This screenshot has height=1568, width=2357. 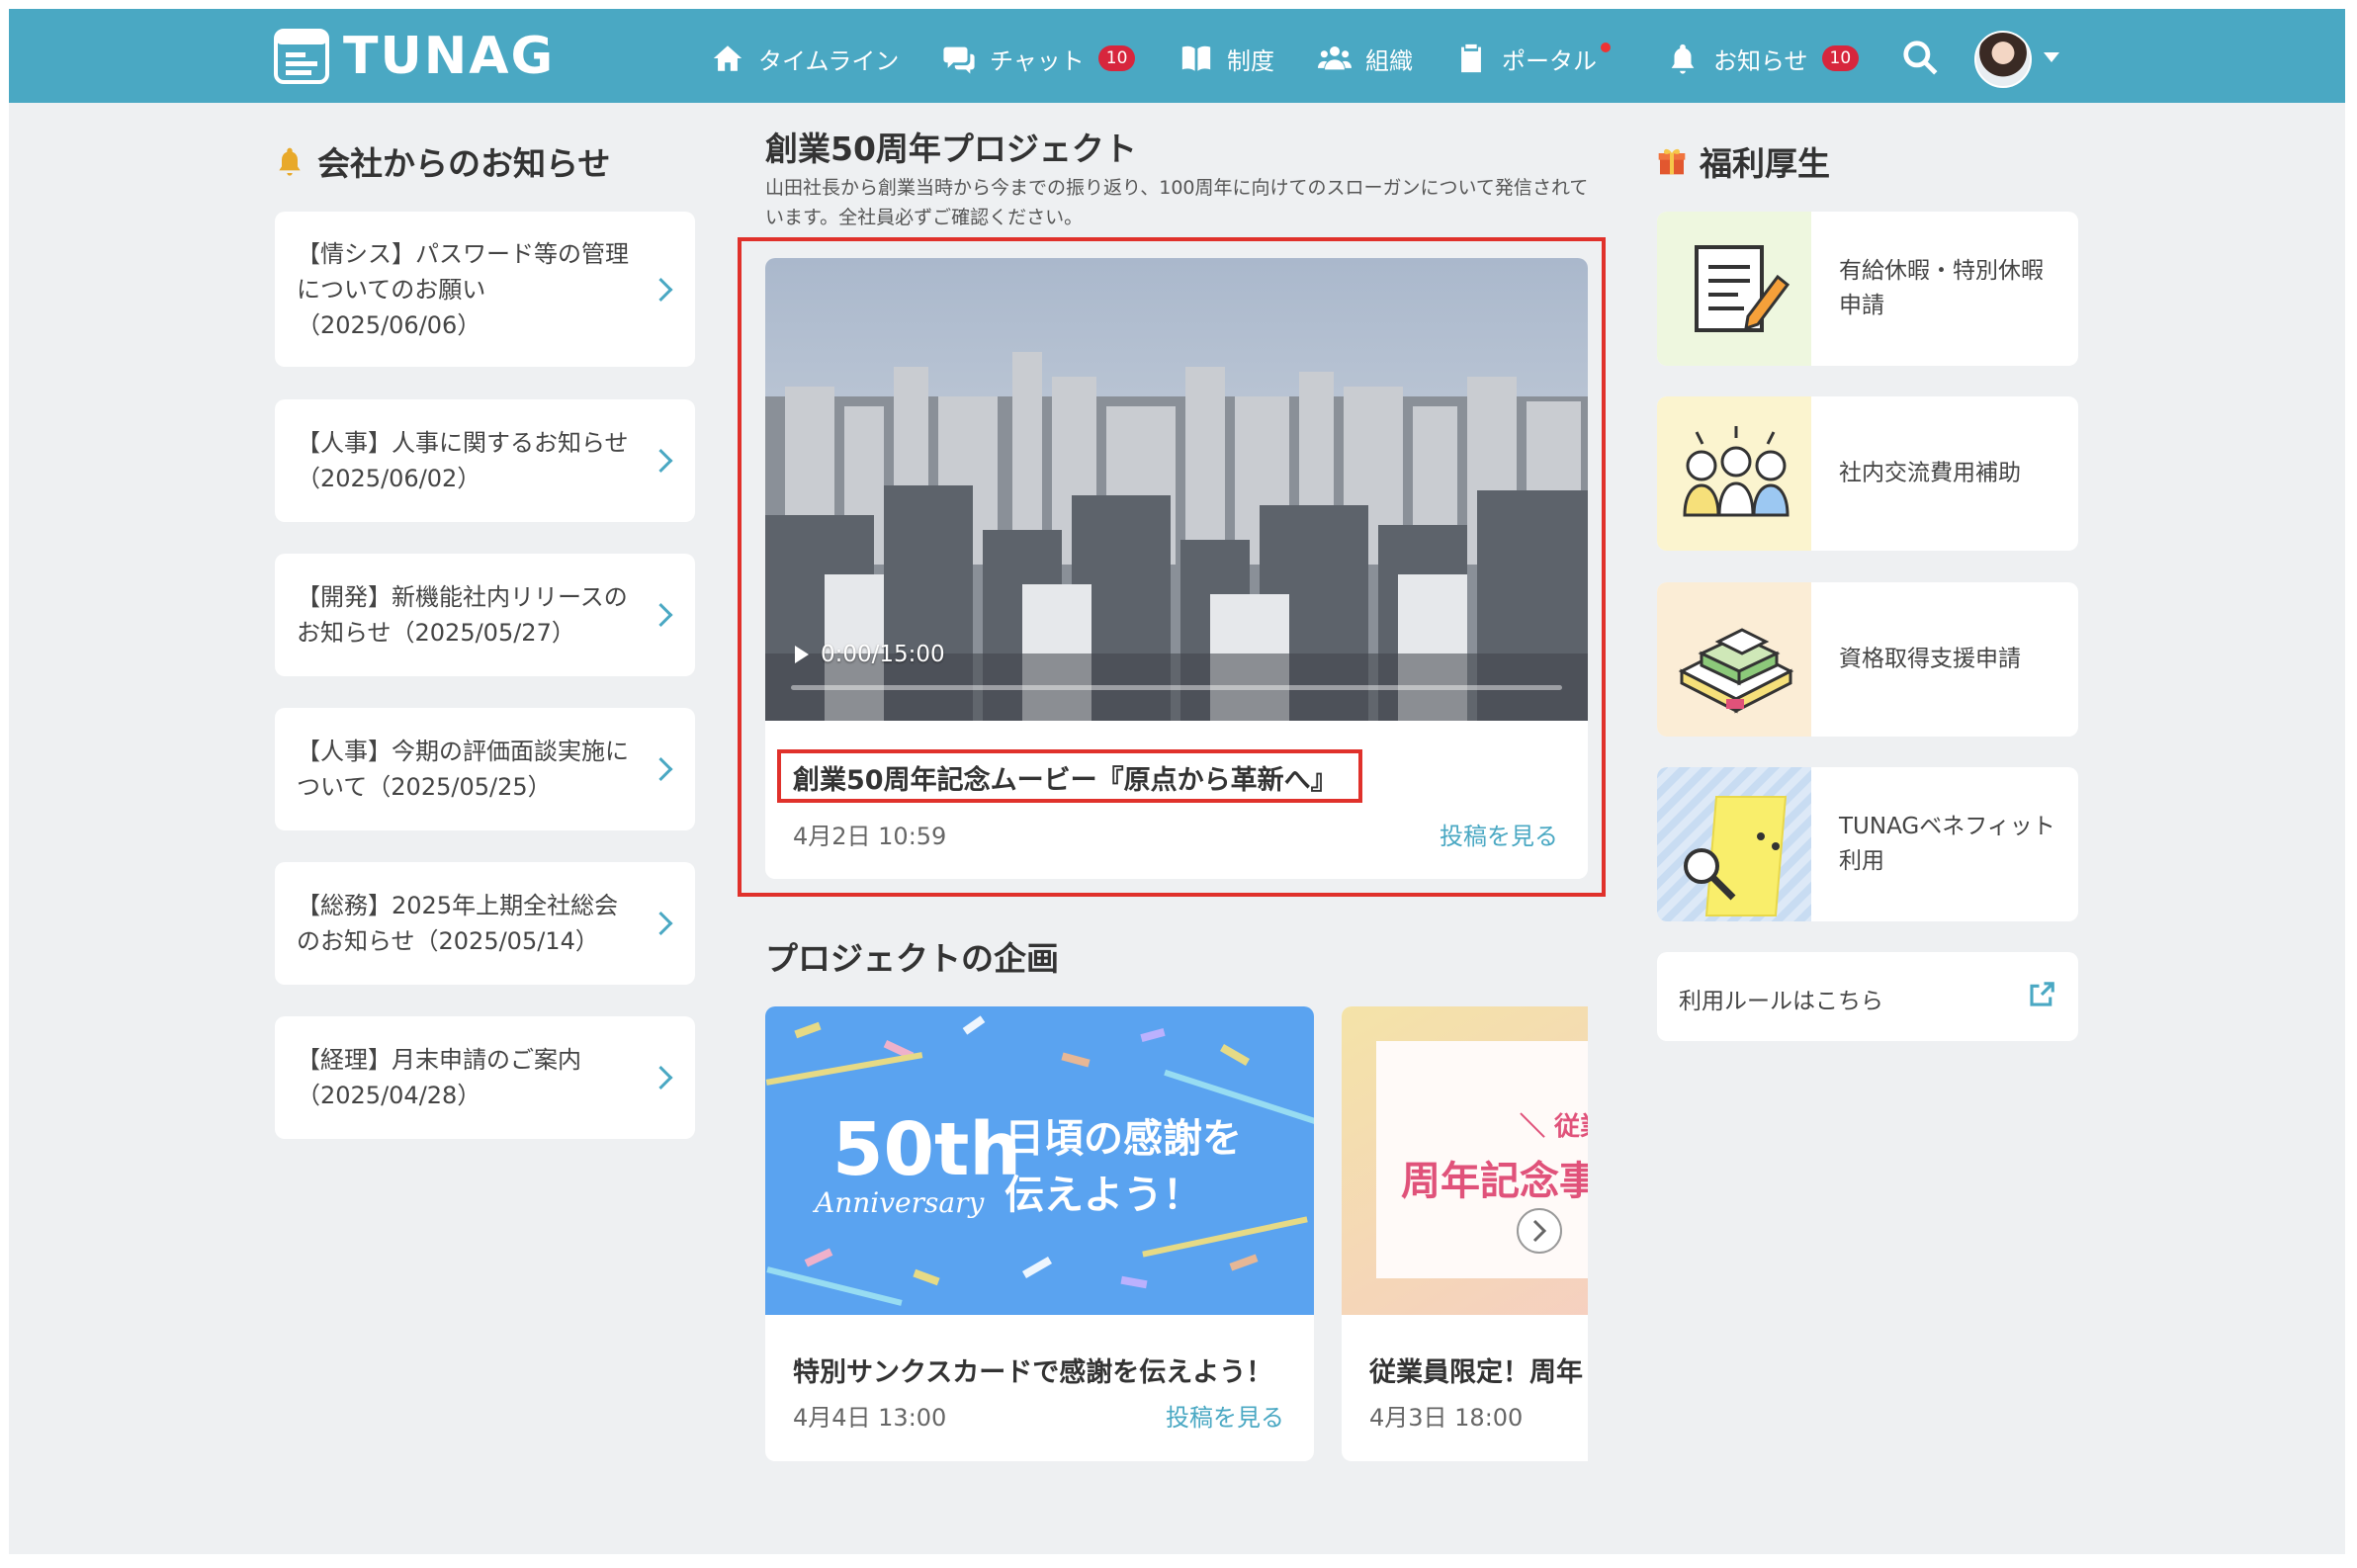 I want to click on benefit-label: TUNAGベネフィット利用, so click(x=1947, y=844).